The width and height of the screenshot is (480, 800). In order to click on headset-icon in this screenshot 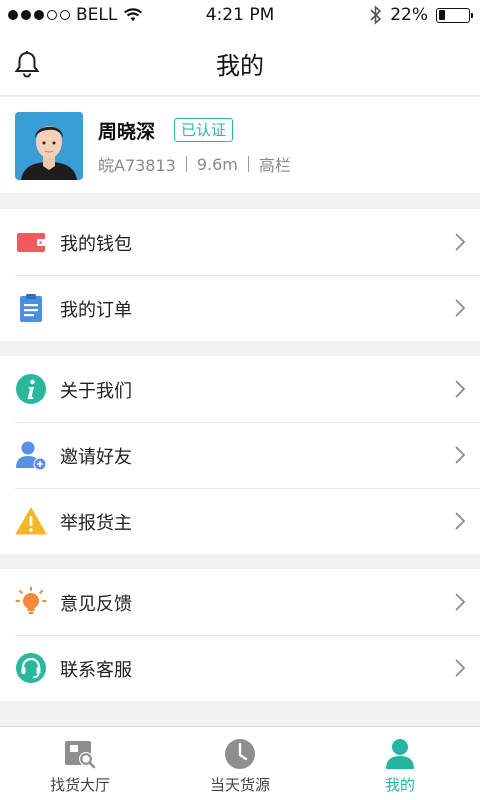, I will do `click(31, 668)`.